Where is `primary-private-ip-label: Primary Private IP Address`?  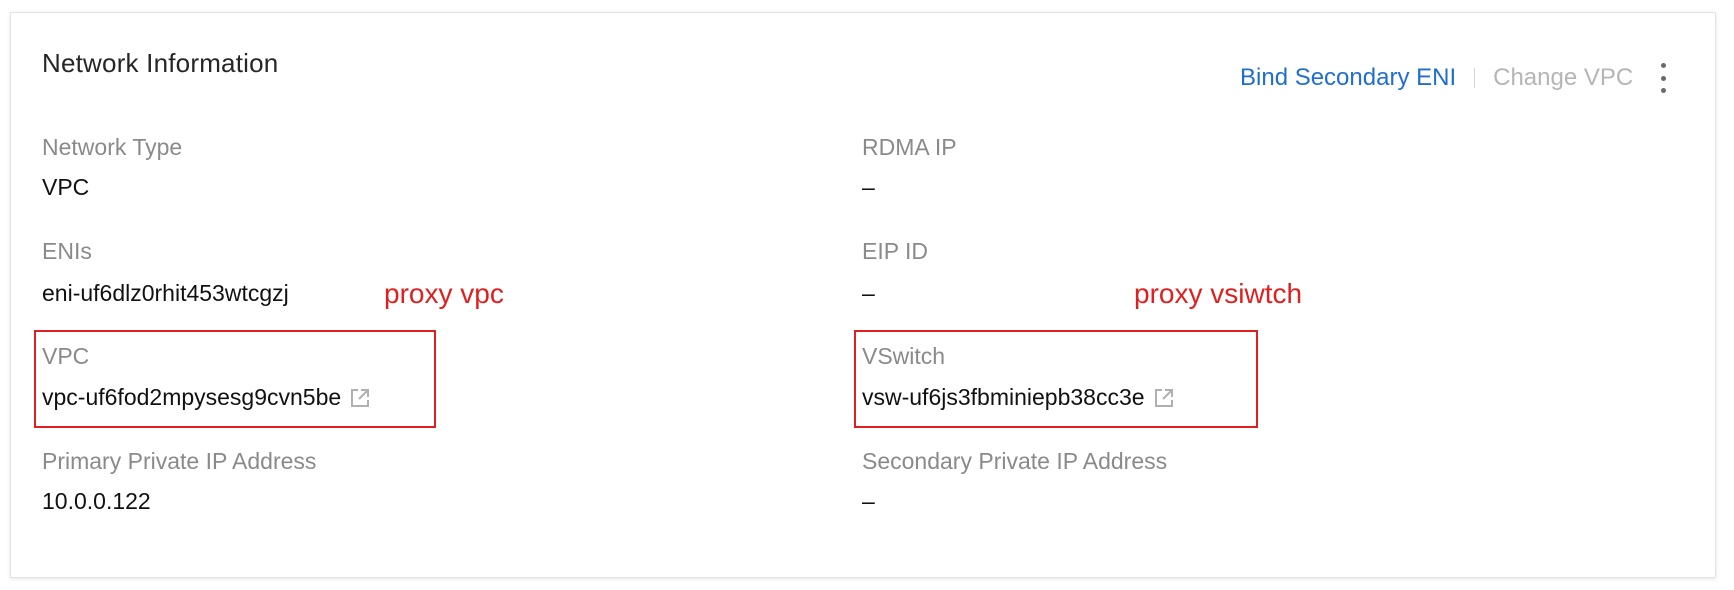
primary-private-ip-label: Primary Private IP Address is located at coordinates (179, 461).